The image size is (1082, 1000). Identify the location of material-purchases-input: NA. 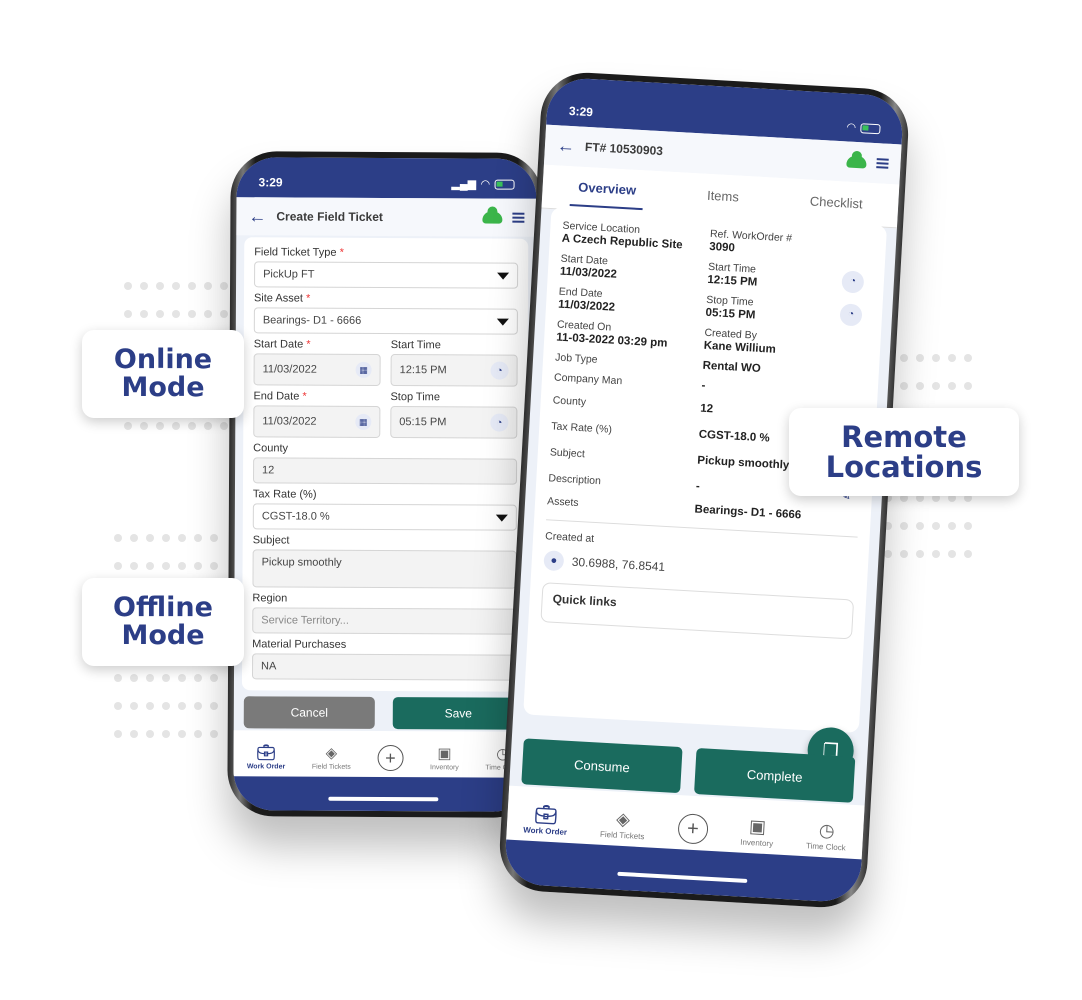
(384, 667).